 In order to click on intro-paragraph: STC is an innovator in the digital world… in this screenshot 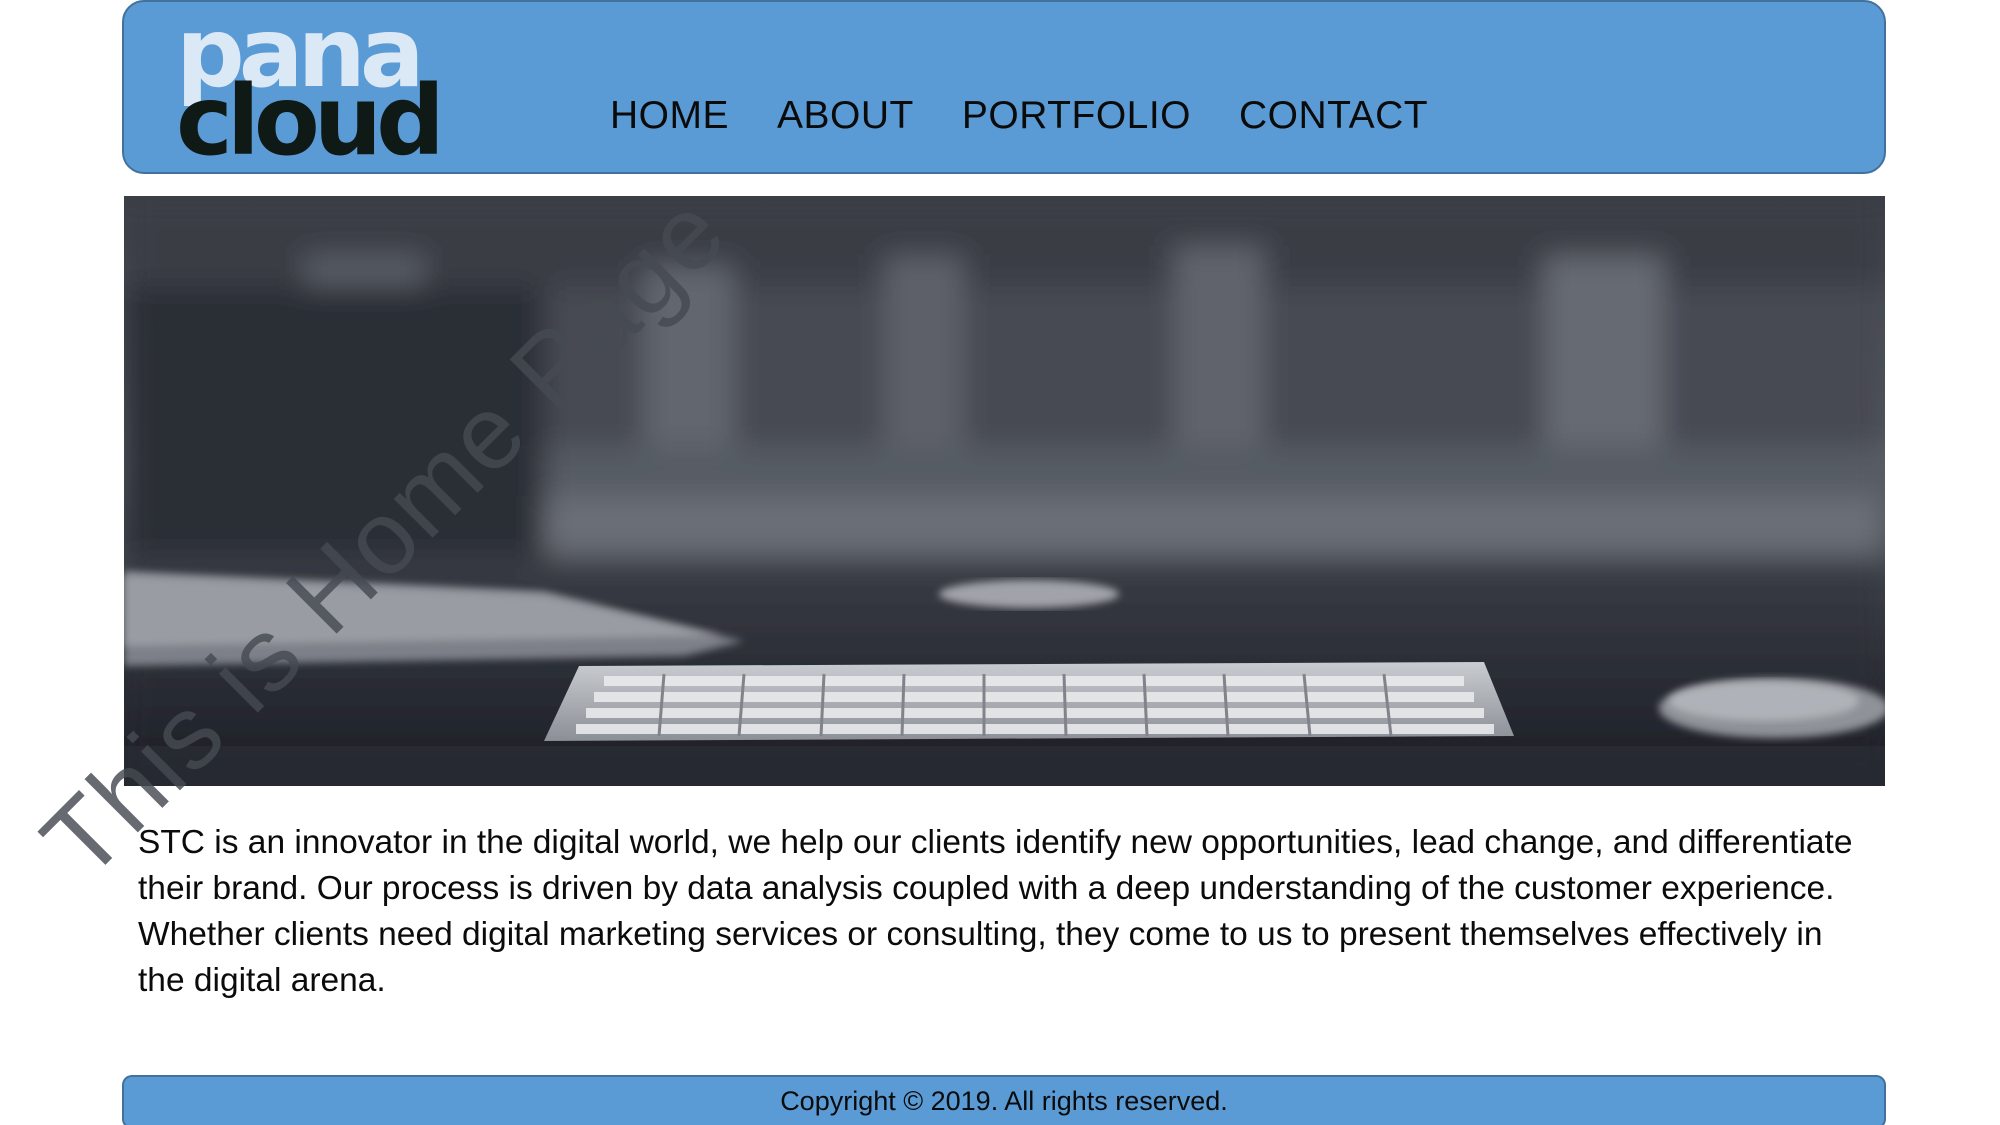, I will do `click(995, 911)`.